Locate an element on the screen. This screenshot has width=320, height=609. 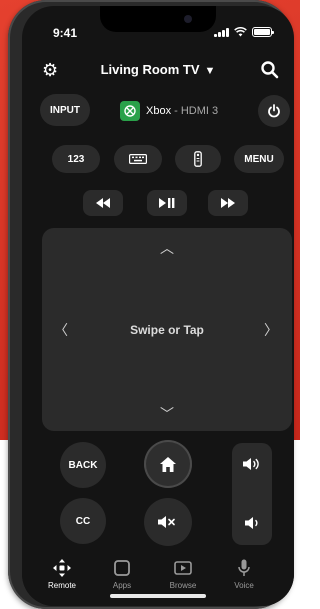
home-indicator is located at coordinates (158, 596).